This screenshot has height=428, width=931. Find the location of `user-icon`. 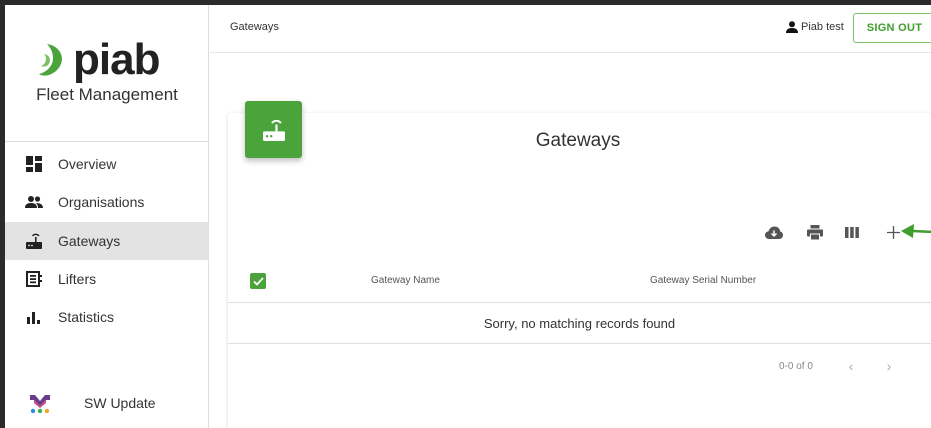

user-icon is located at coordinates (792, 27).